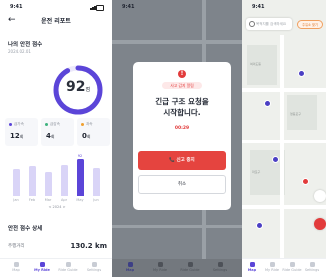 This screenshot has height=277, width=326. I want to click on score-unit: 점, so click(88, 90).